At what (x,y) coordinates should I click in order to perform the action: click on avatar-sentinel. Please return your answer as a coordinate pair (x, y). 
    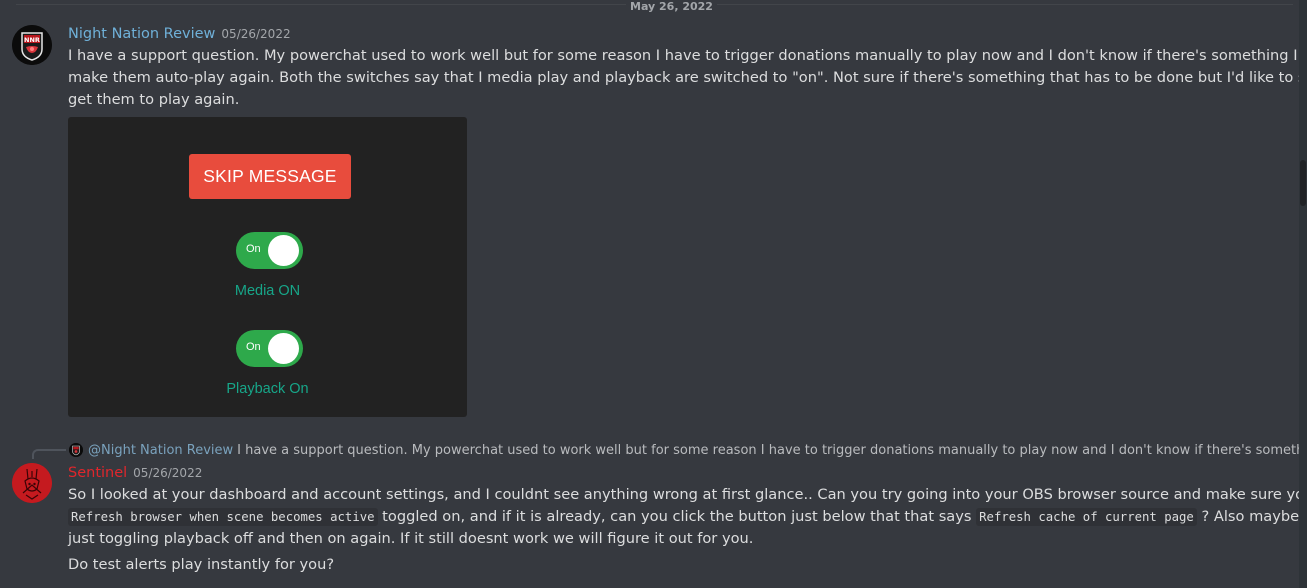
    Looking at the image, I should click on (32, 483).